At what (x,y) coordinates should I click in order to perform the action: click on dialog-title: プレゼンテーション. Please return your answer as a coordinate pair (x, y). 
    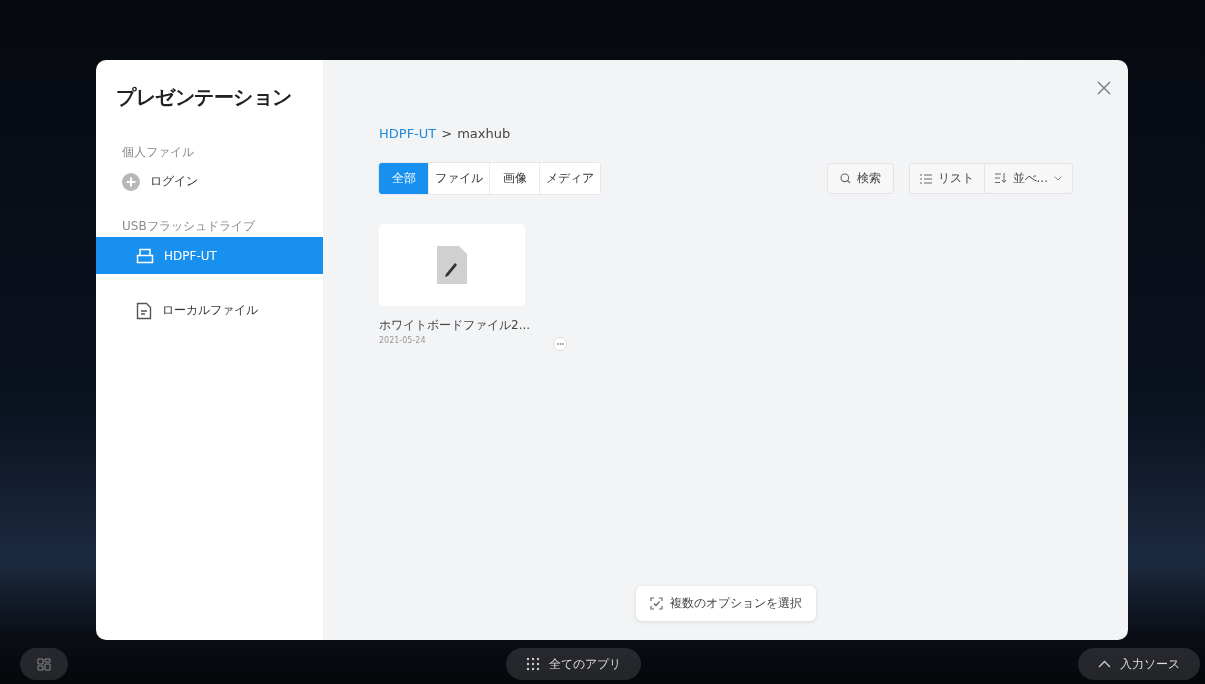
    Looking at the image, I should click on (204, 97).